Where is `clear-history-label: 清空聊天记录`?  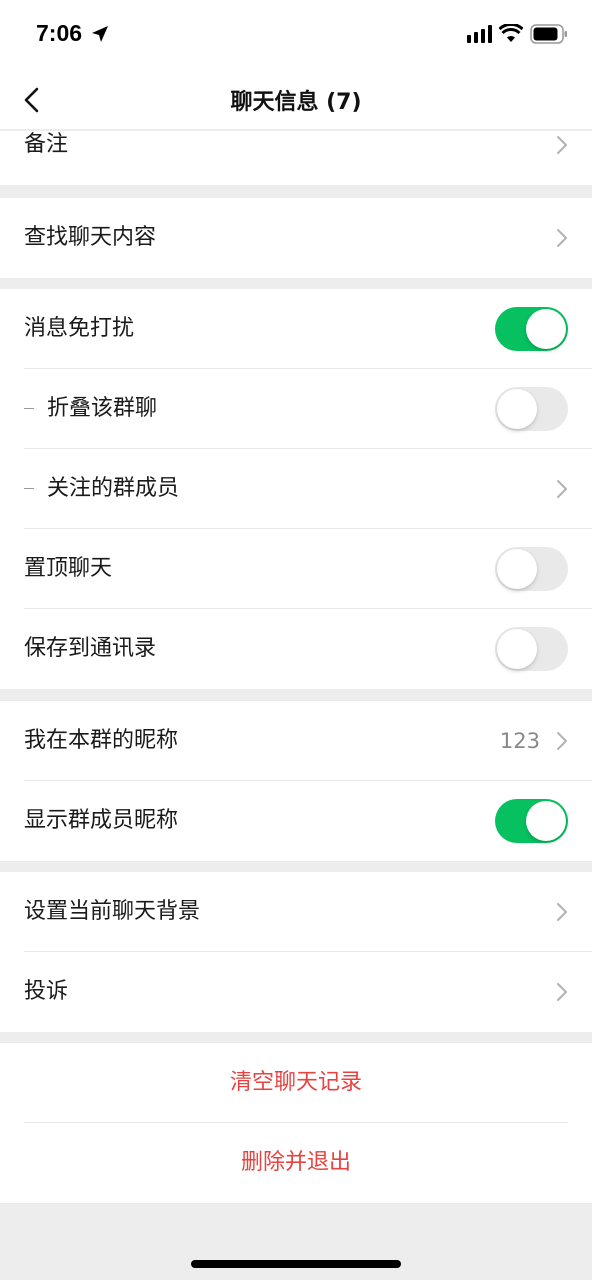
clear-history-label: 清空聊天记录 is located at coordinates (295, 1082).